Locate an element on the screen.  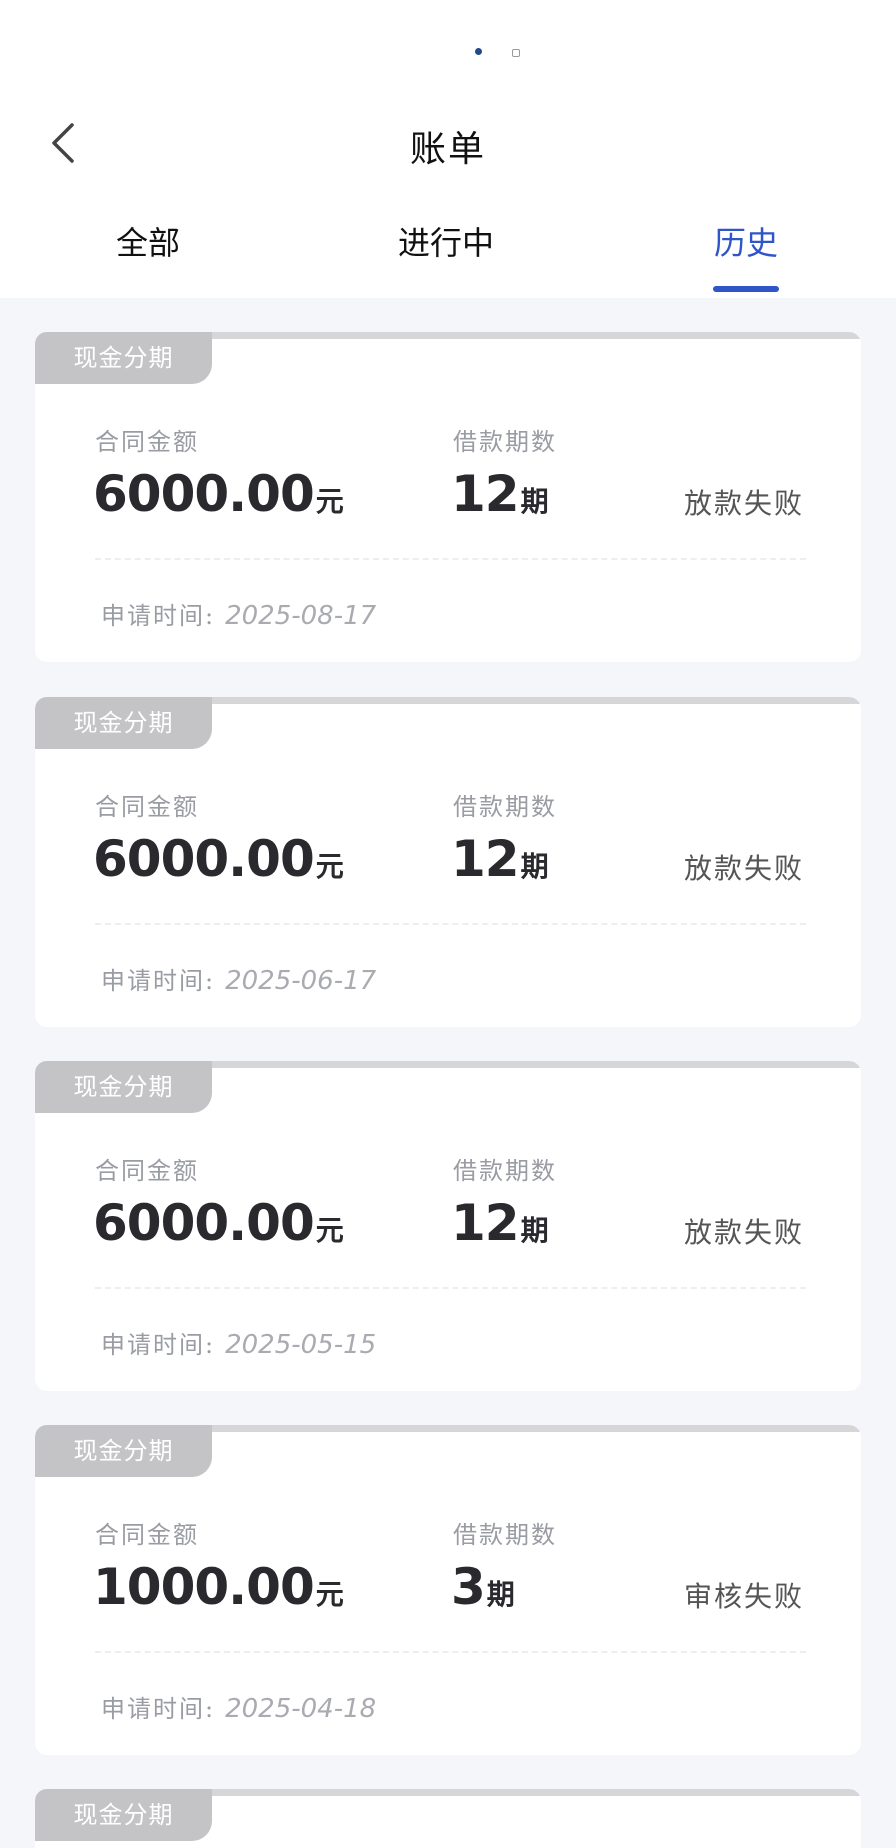
periods-number: 3 is located at coordinates (468, 1587).